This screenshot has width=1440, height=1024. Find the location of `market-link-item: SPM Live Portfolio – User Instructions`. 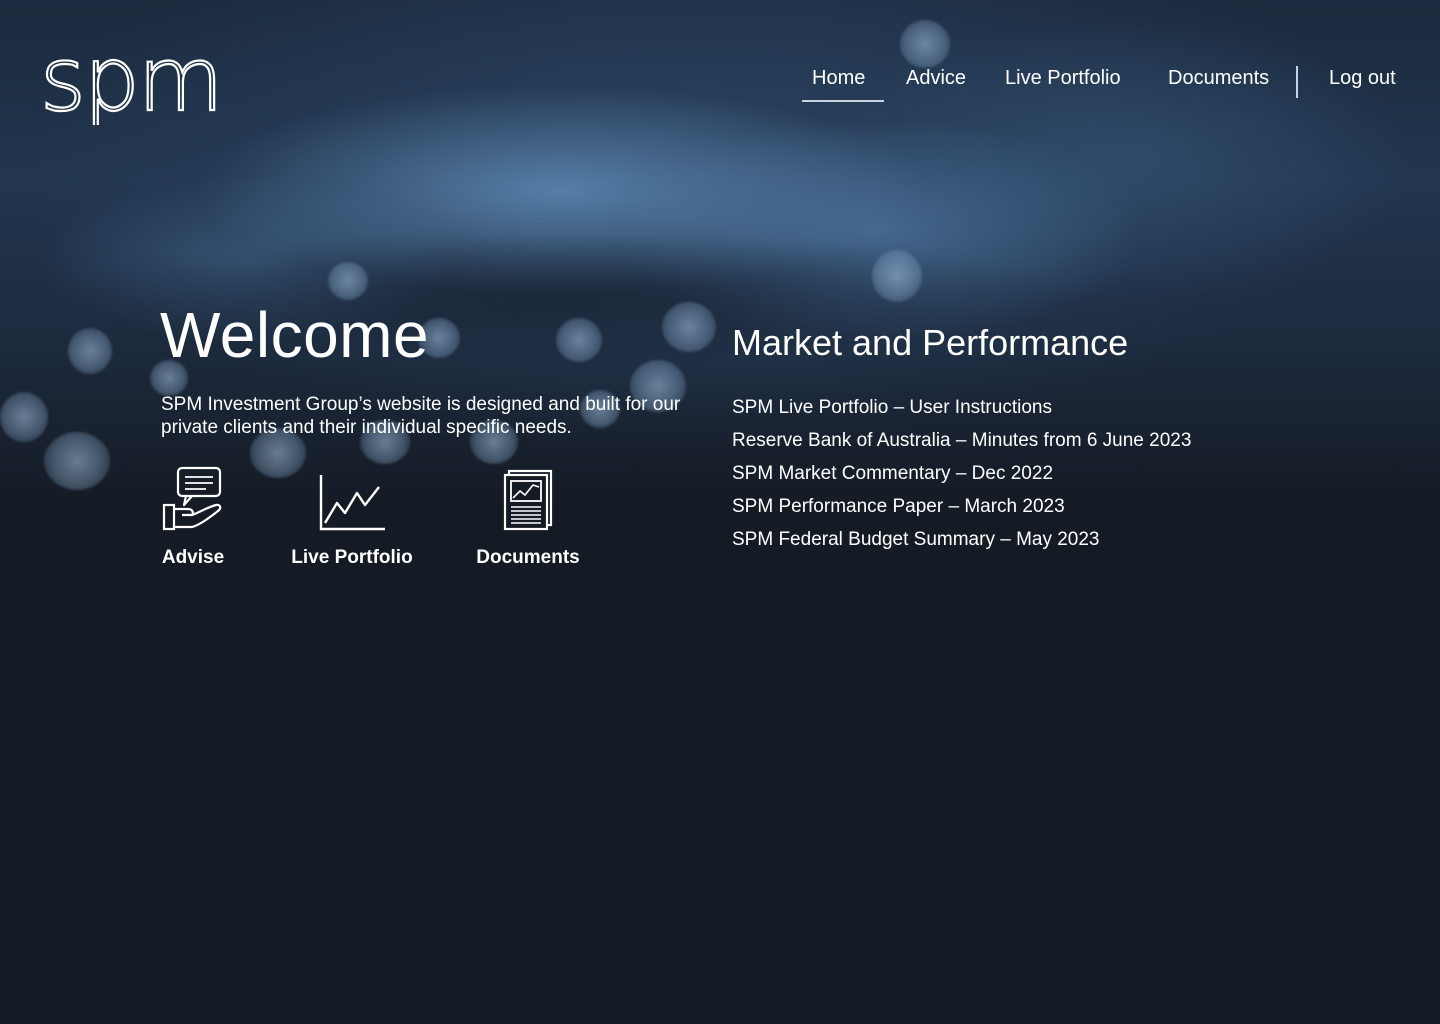

market-link-item: SPM Live Portfolio – User Instructions is located at coordinates (961, 407).